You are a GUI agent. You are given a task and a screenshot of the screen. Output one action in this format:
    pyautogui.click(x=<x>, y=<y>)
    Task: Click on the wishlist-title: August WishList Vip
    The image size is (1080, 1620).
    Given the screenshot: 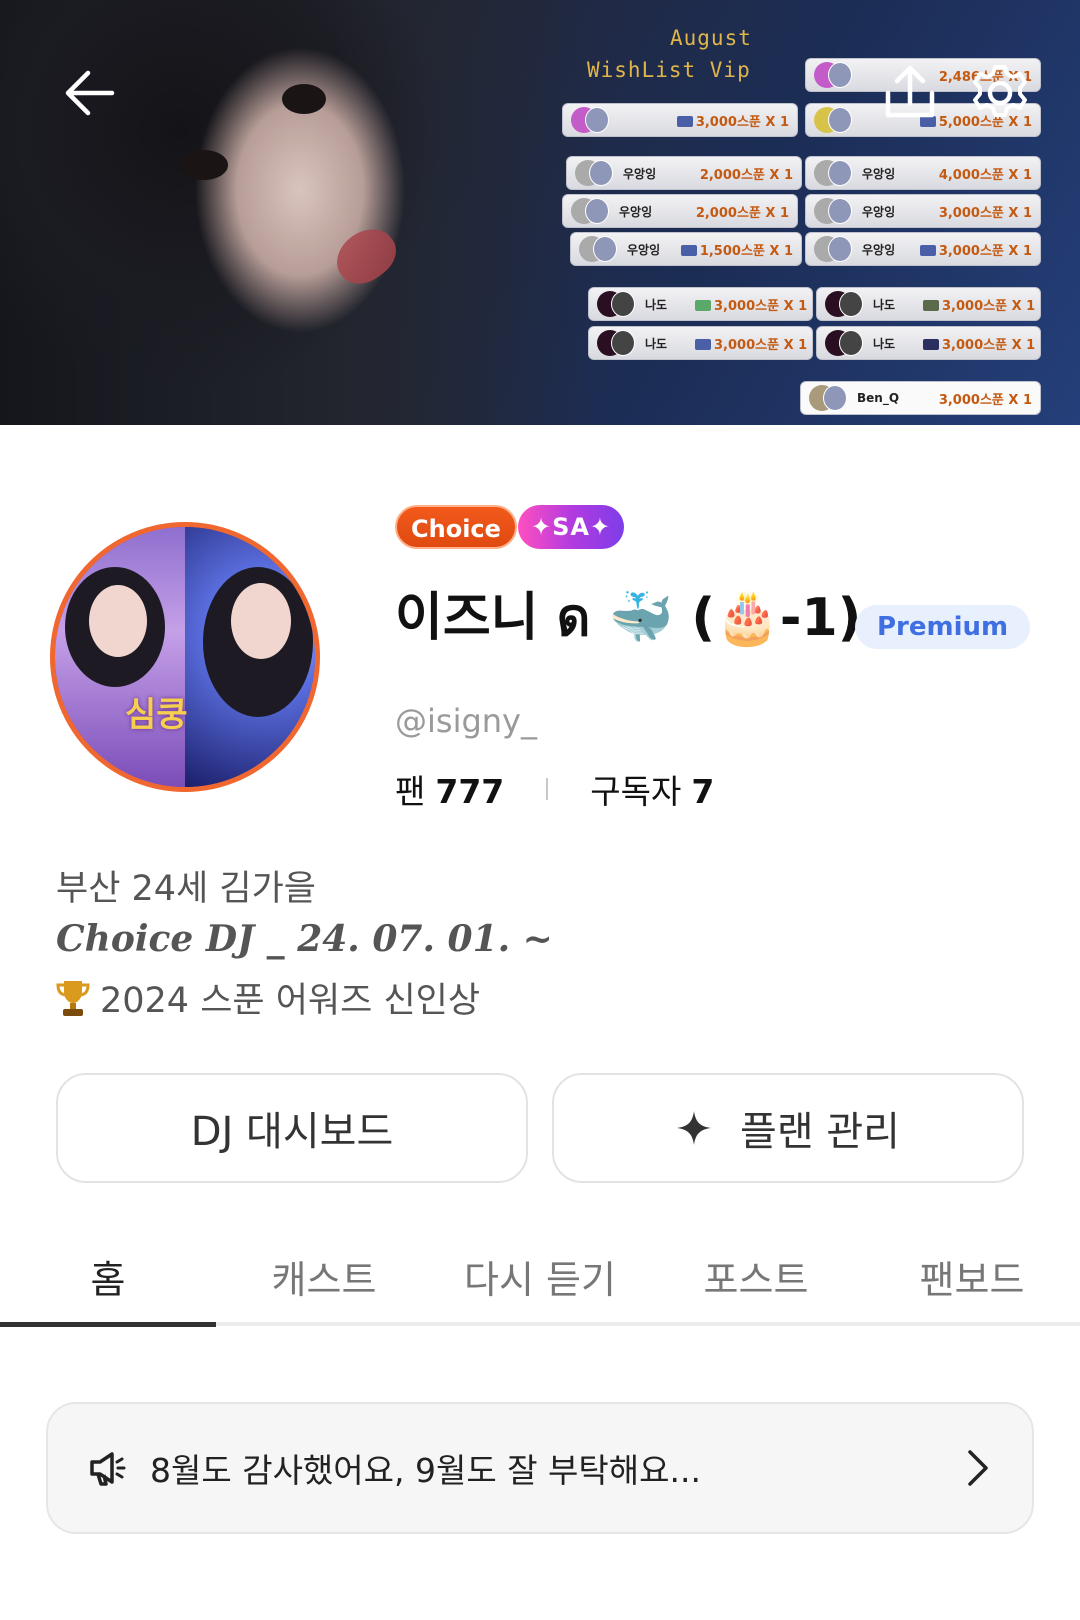 What is the action you would take?
    pyautogui.click(x=669, y=54)
    